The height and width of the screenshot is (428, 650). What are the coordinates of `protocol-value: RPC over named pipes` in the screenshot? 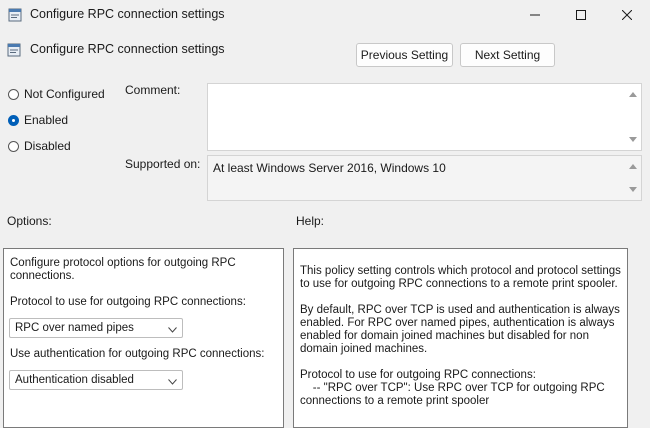 It's located at (74, 328).